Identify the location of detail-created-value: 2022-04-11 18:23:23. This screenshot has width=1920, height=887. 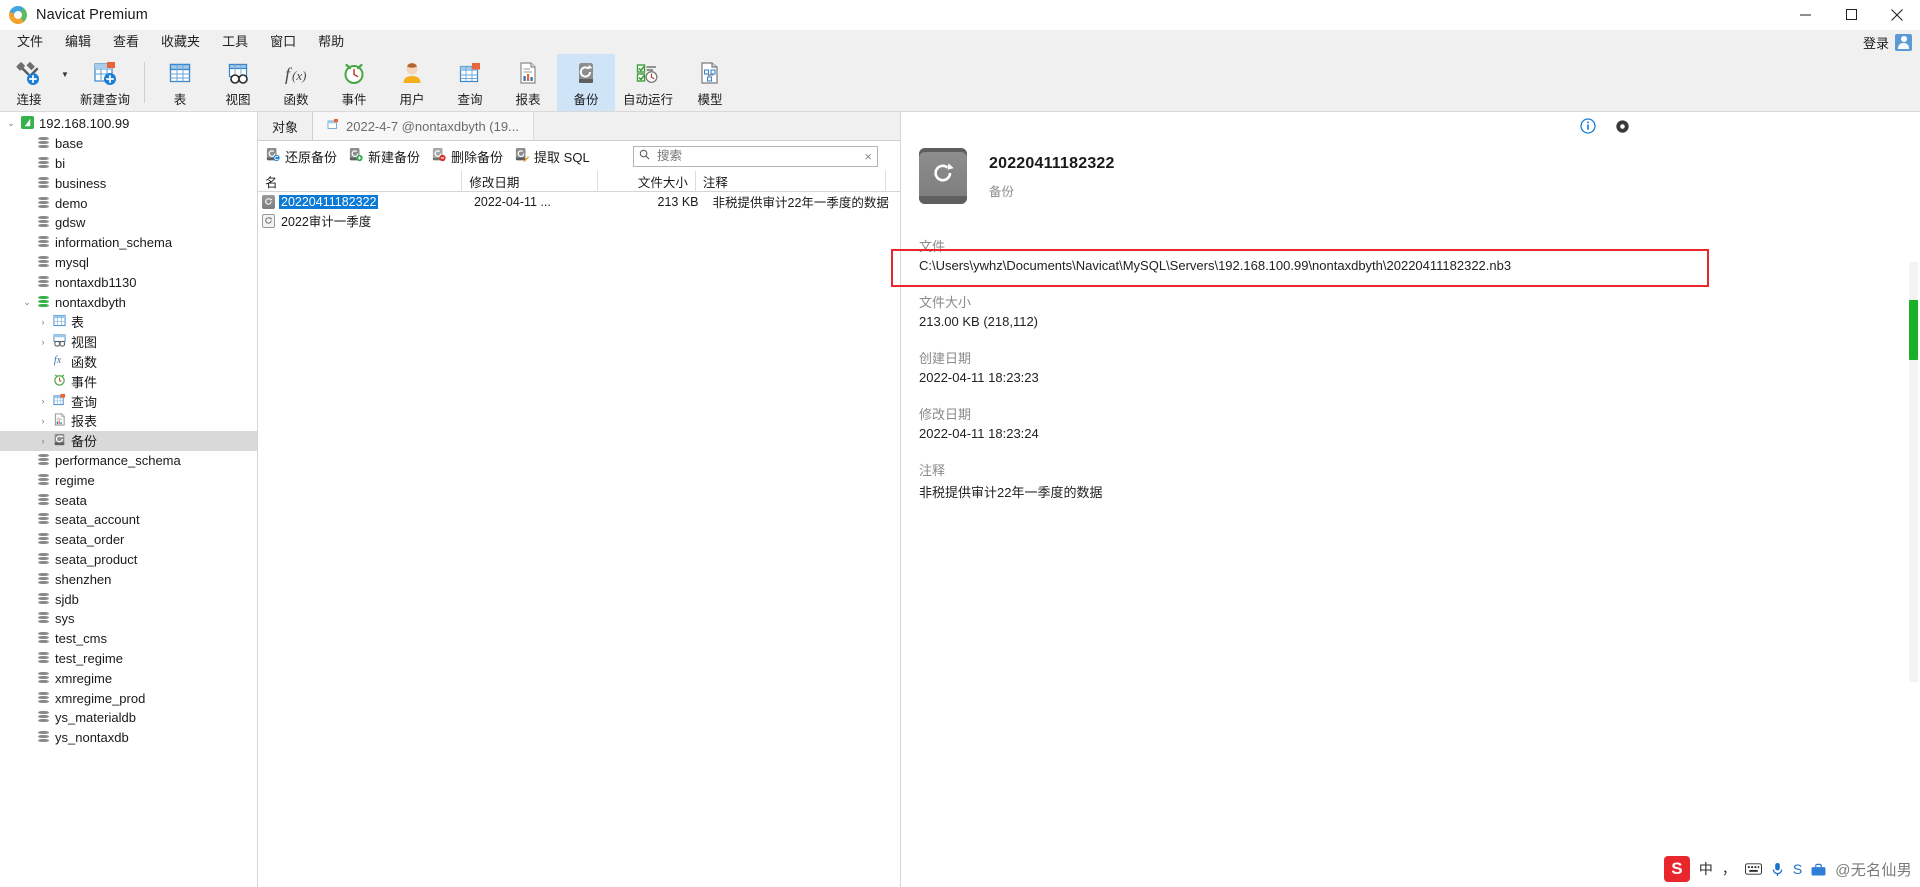
(1419, 377).